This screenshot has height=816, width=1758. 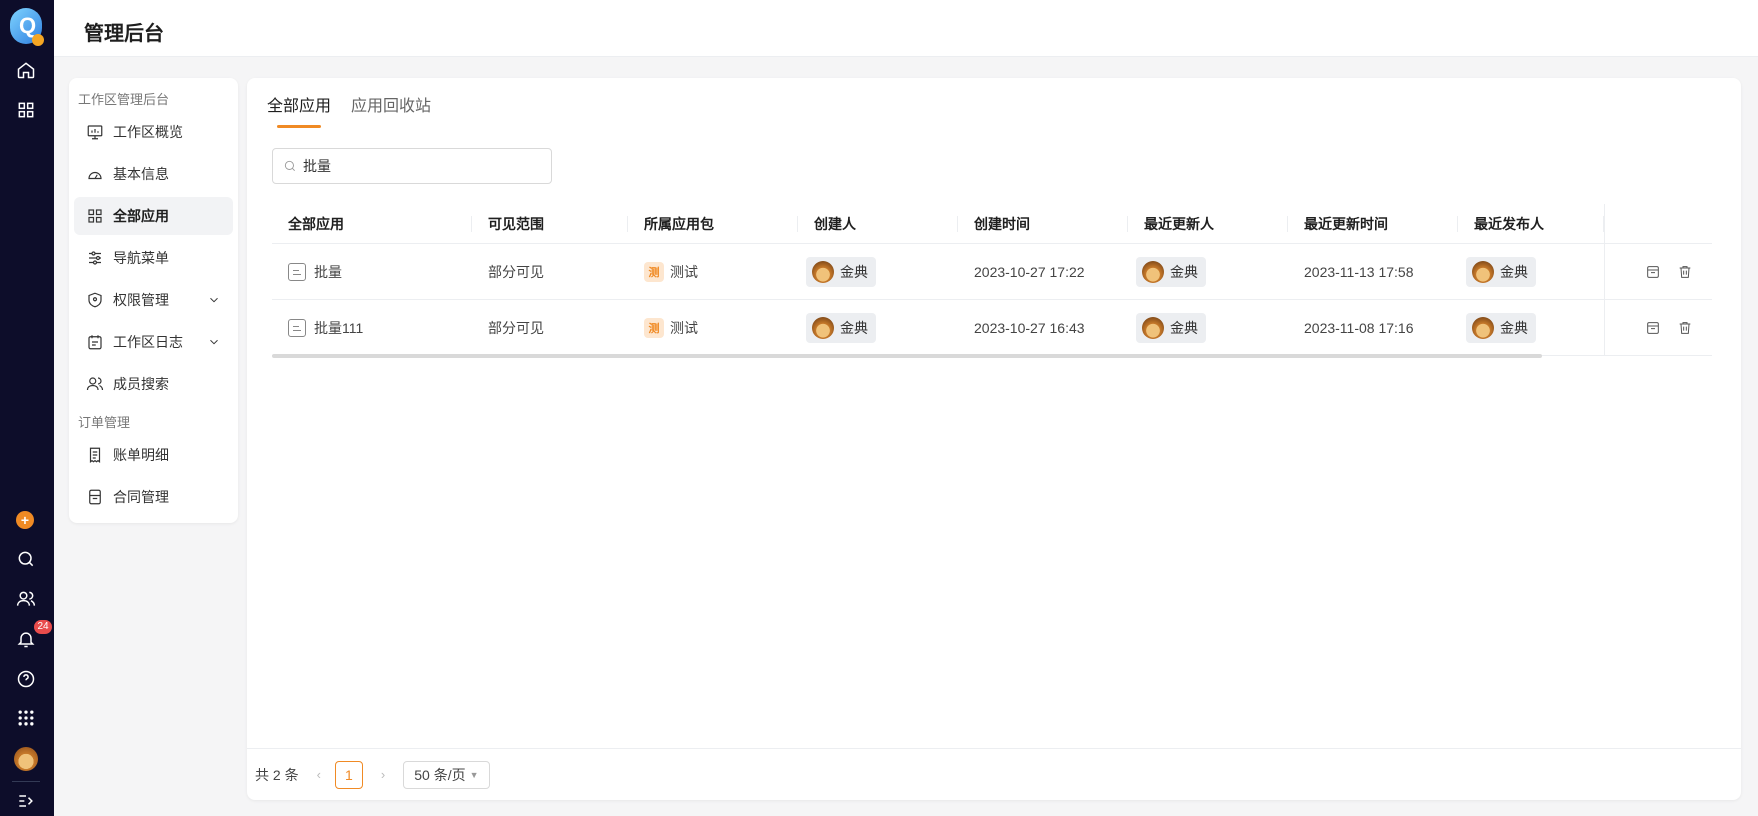 What do you see at coordinates (994, 774) in the screenshot?
I see `pagination: 共 2 条 ‹ 1 › 50 条/页 ▼` at bounding box center [994, 774].